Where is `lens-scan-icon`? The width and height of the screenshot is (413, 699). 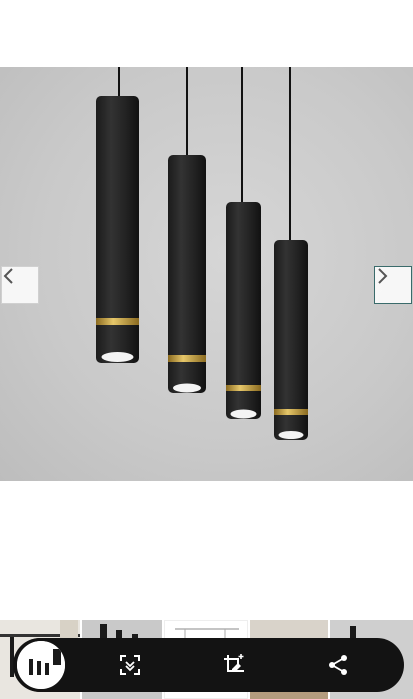 lens-scan-icon is located at coordinates (130, 665).